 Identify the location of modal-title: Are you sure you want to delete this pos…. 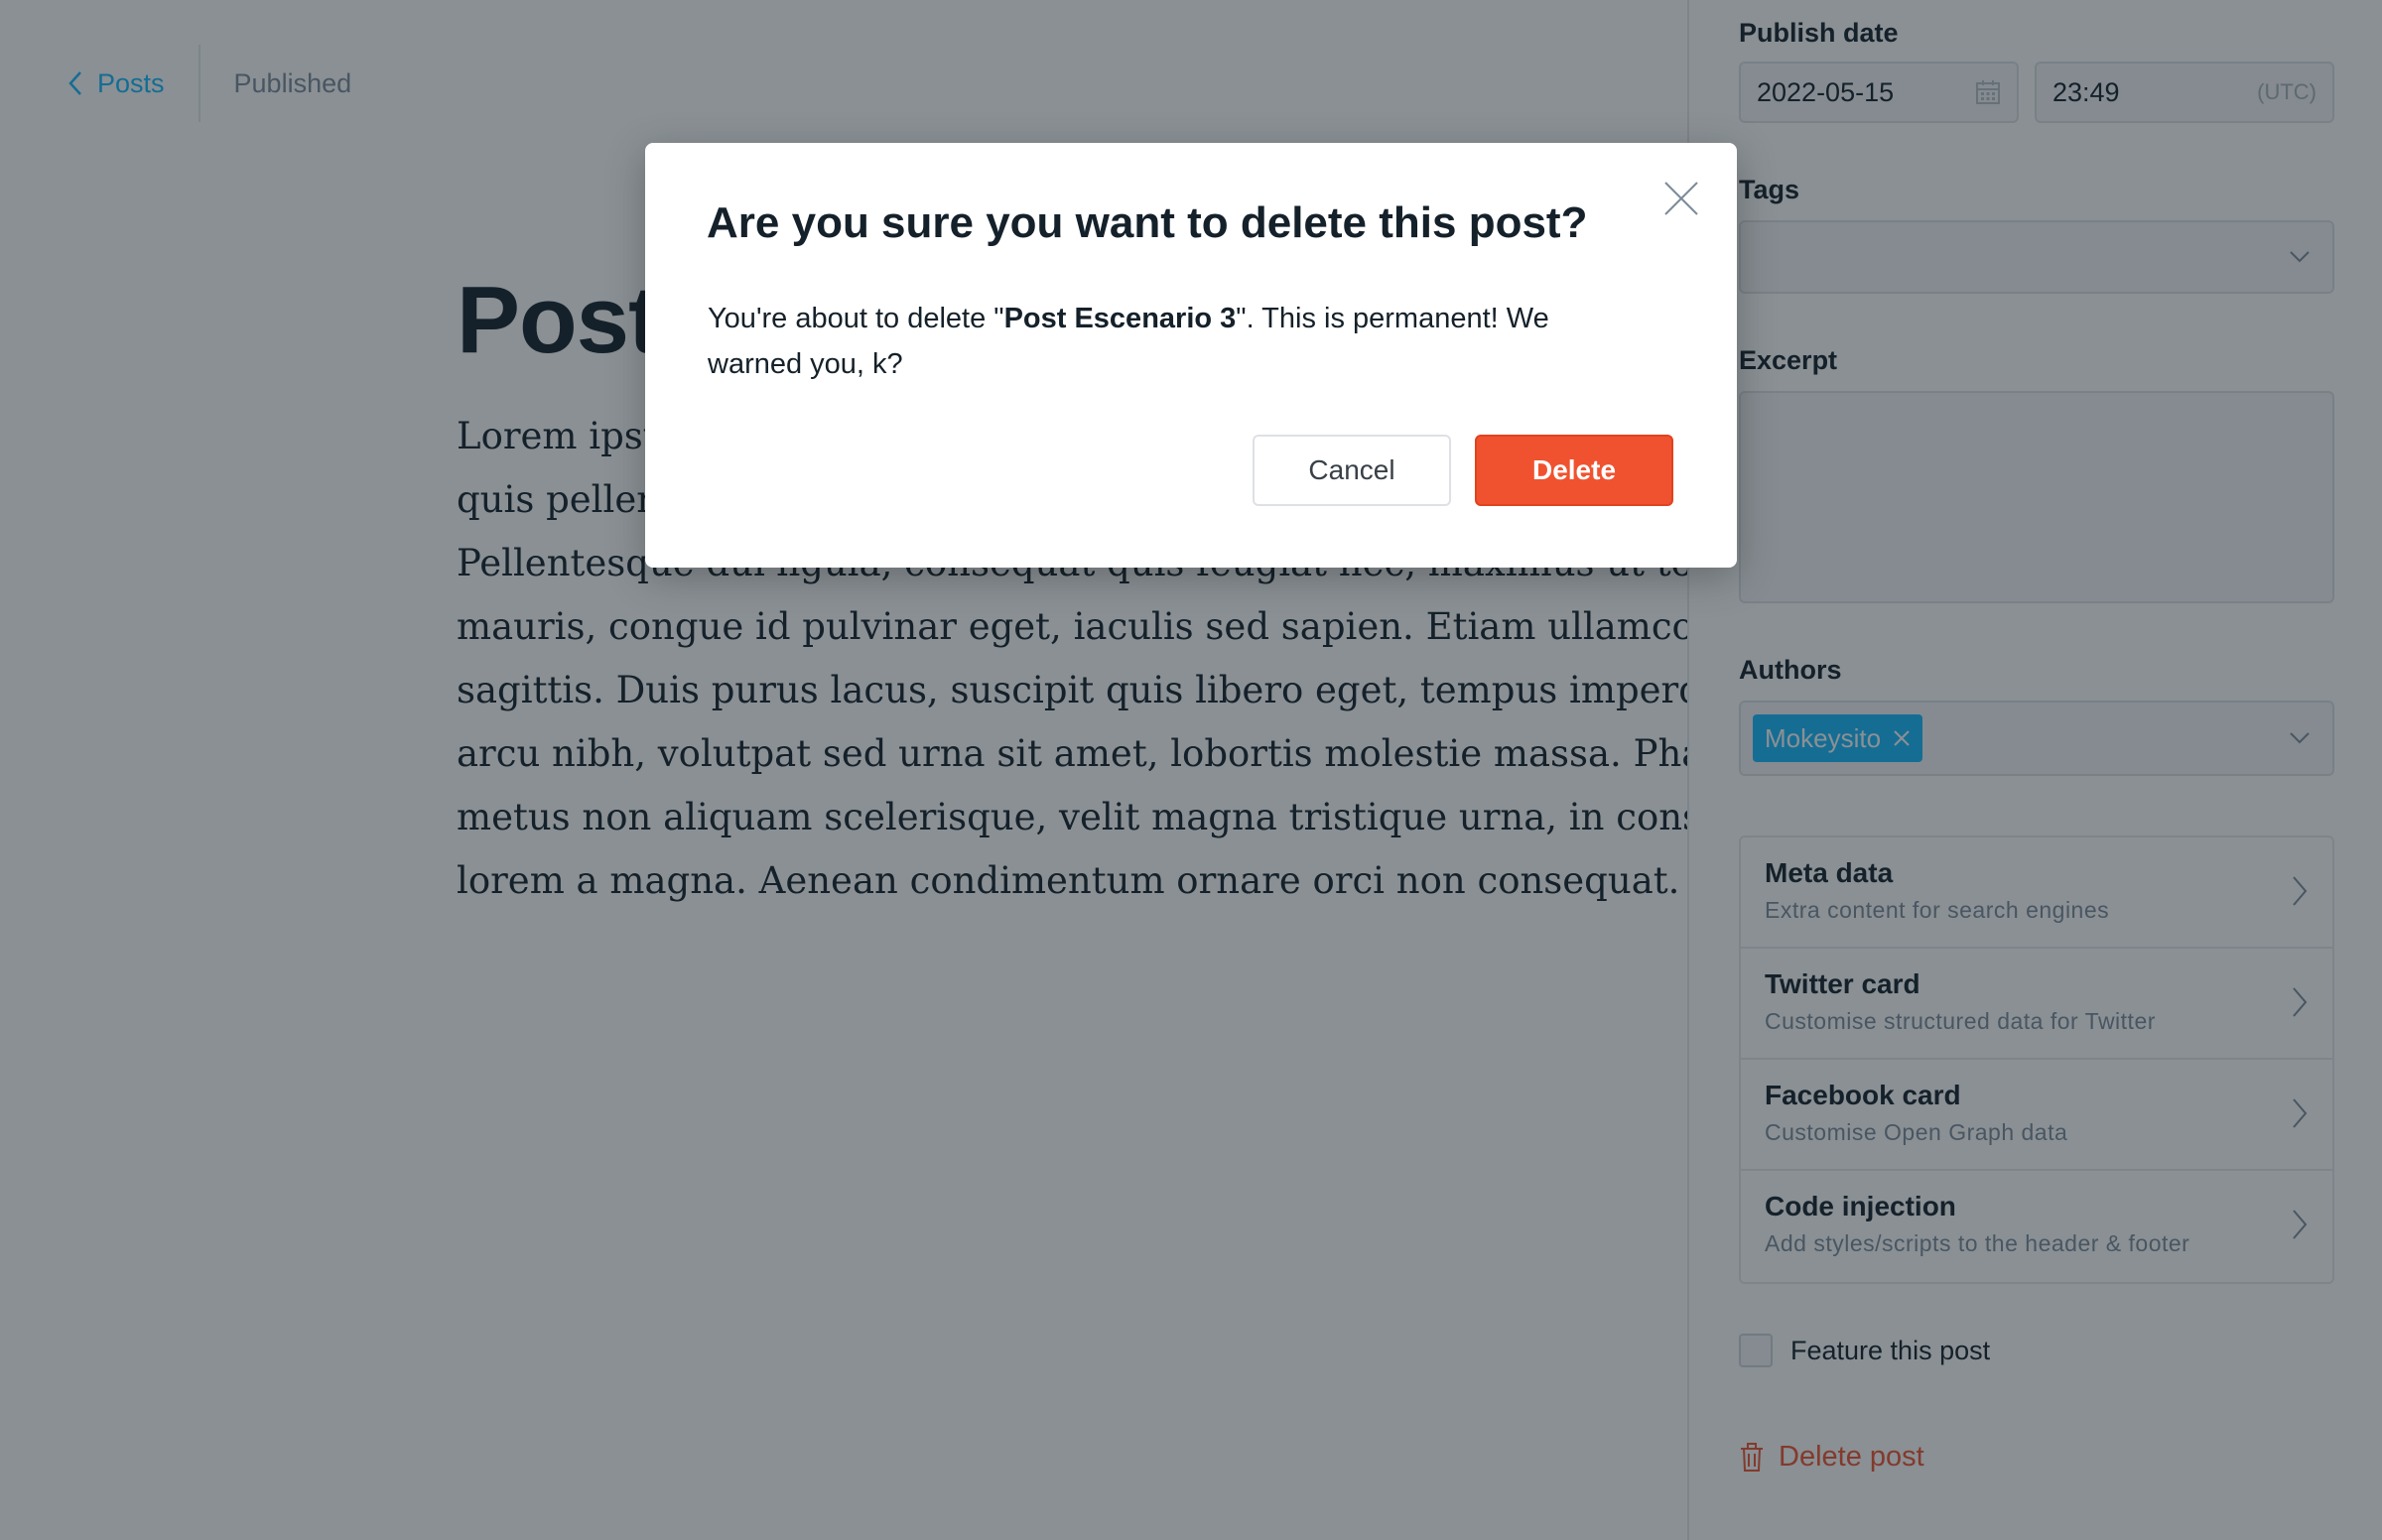
(1147, 222).